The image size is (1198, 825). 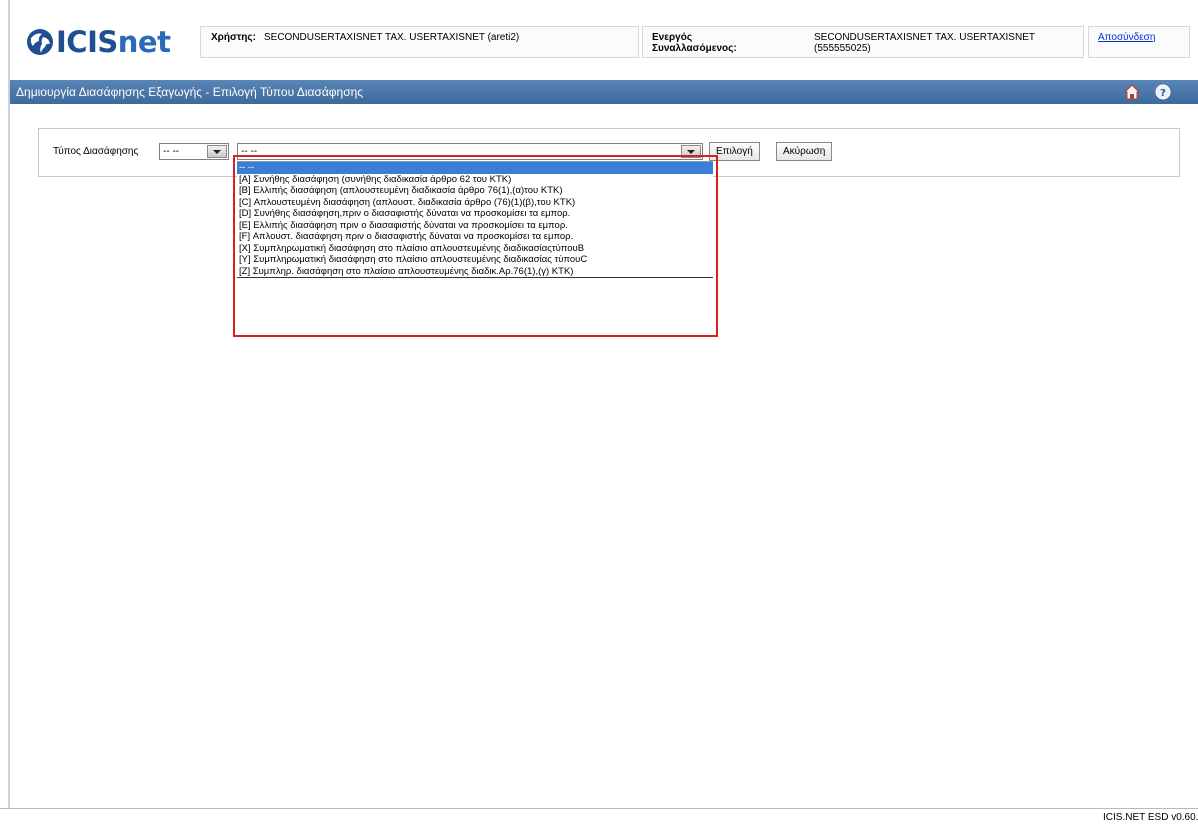 I want to click on declaration-code-value: -- --, so click(x=171, y=151).